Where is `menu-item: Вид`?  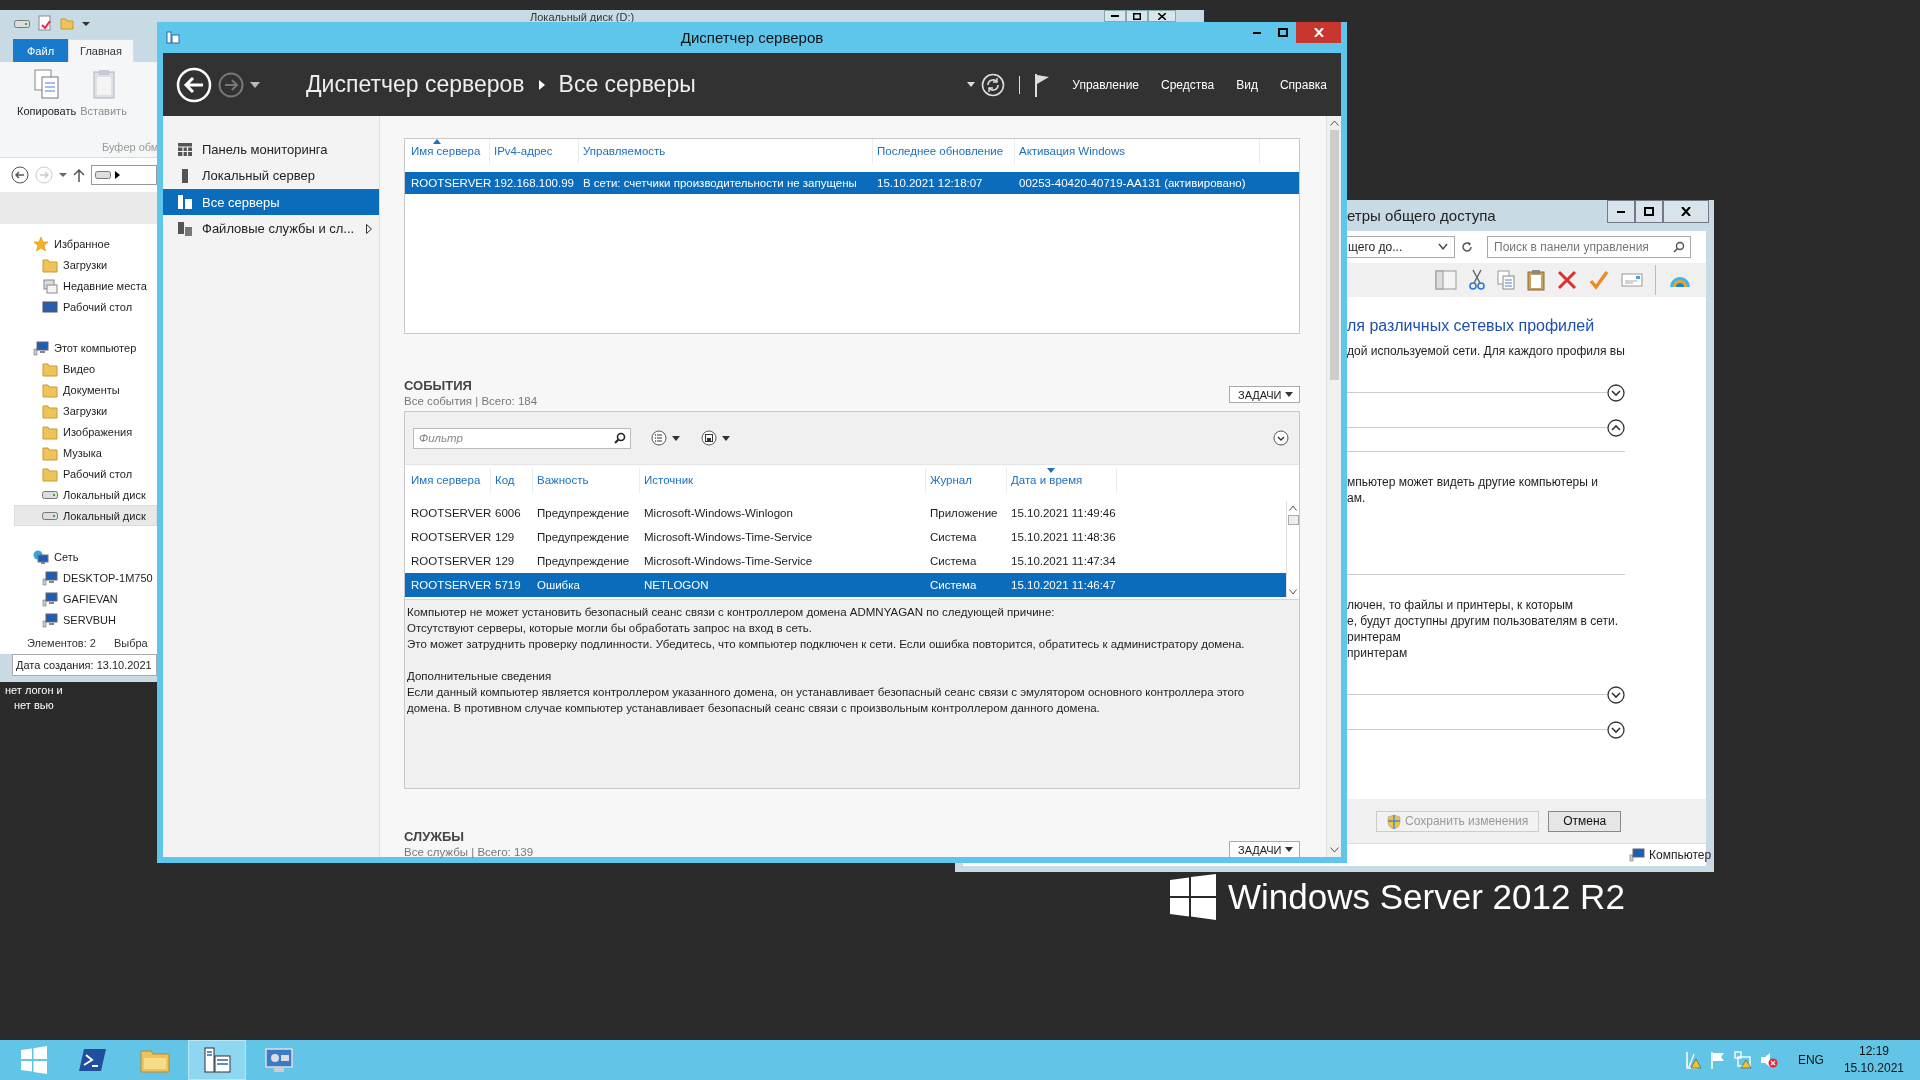 menu-item: Вид is located at coordinates (1247, 84).